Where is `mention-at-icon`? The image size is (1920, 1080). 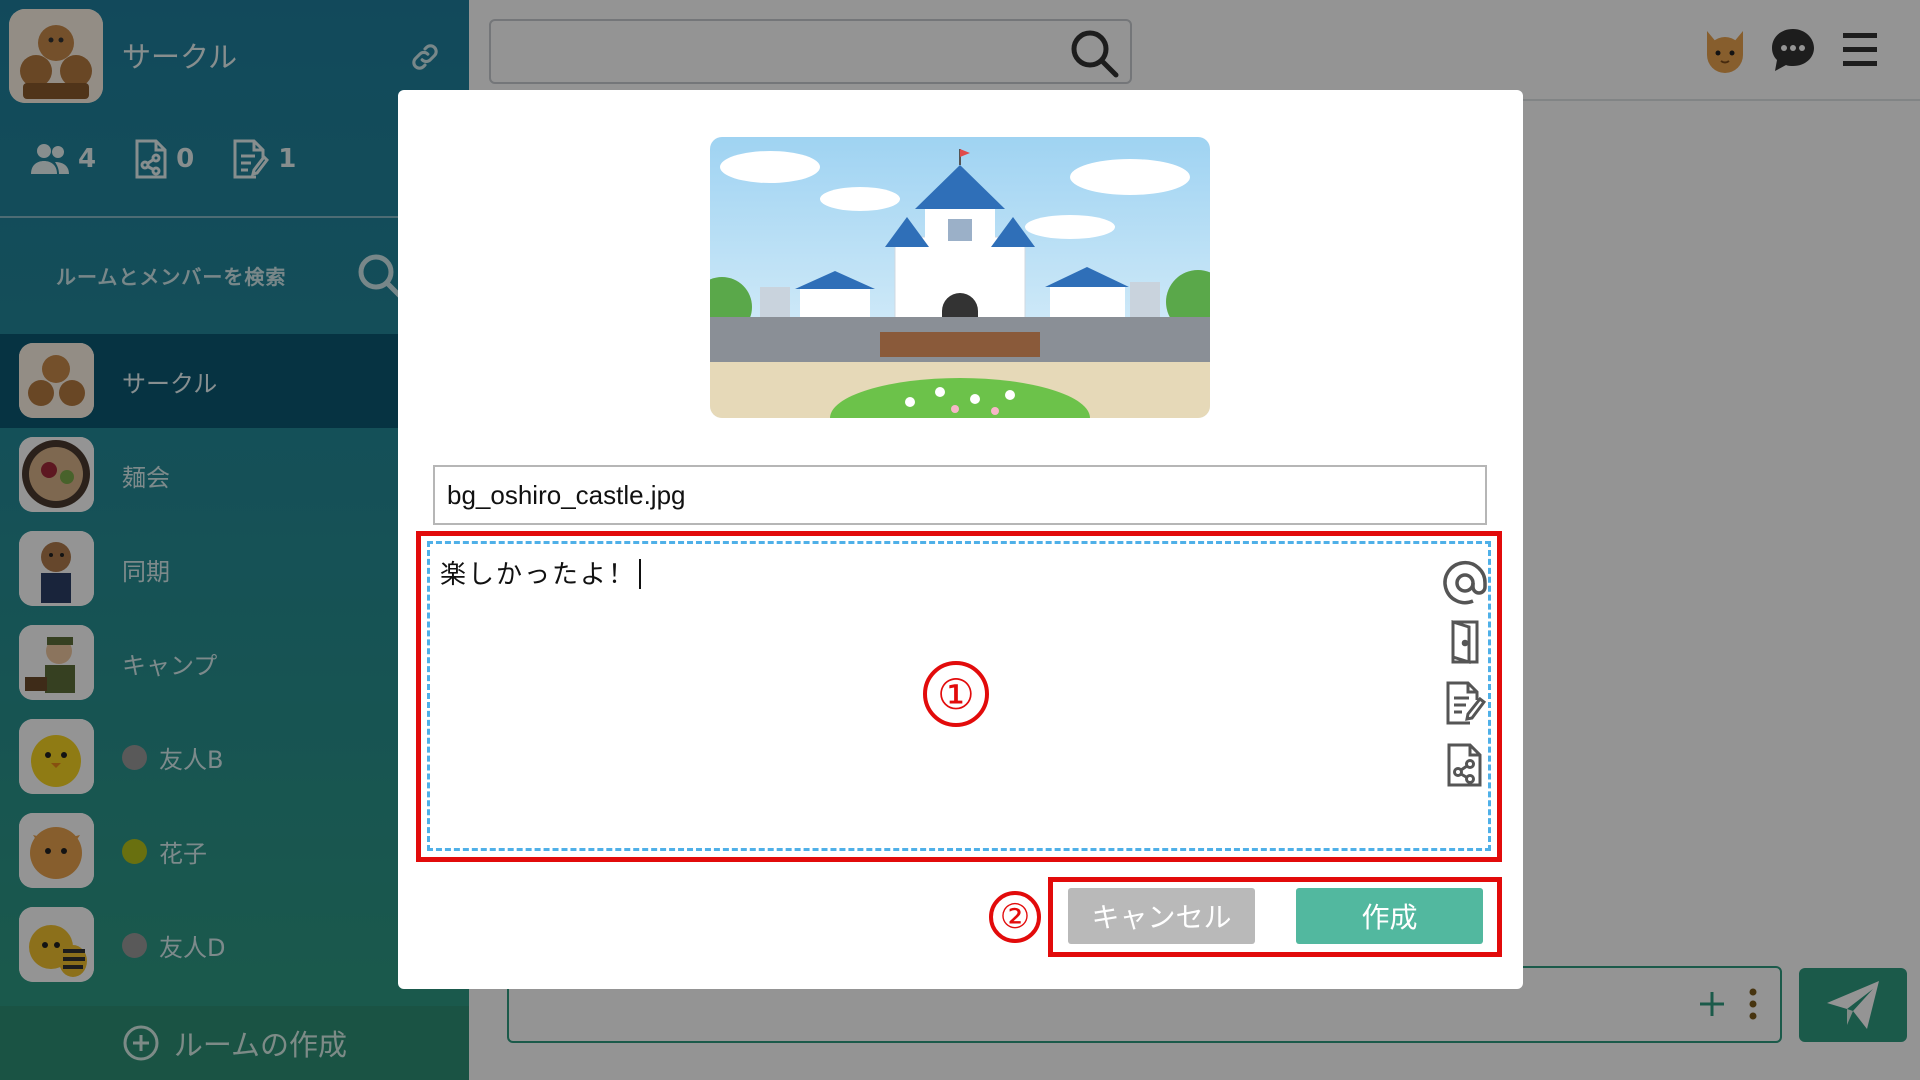 mention-at-icon is located at coordinates (1465, 583).